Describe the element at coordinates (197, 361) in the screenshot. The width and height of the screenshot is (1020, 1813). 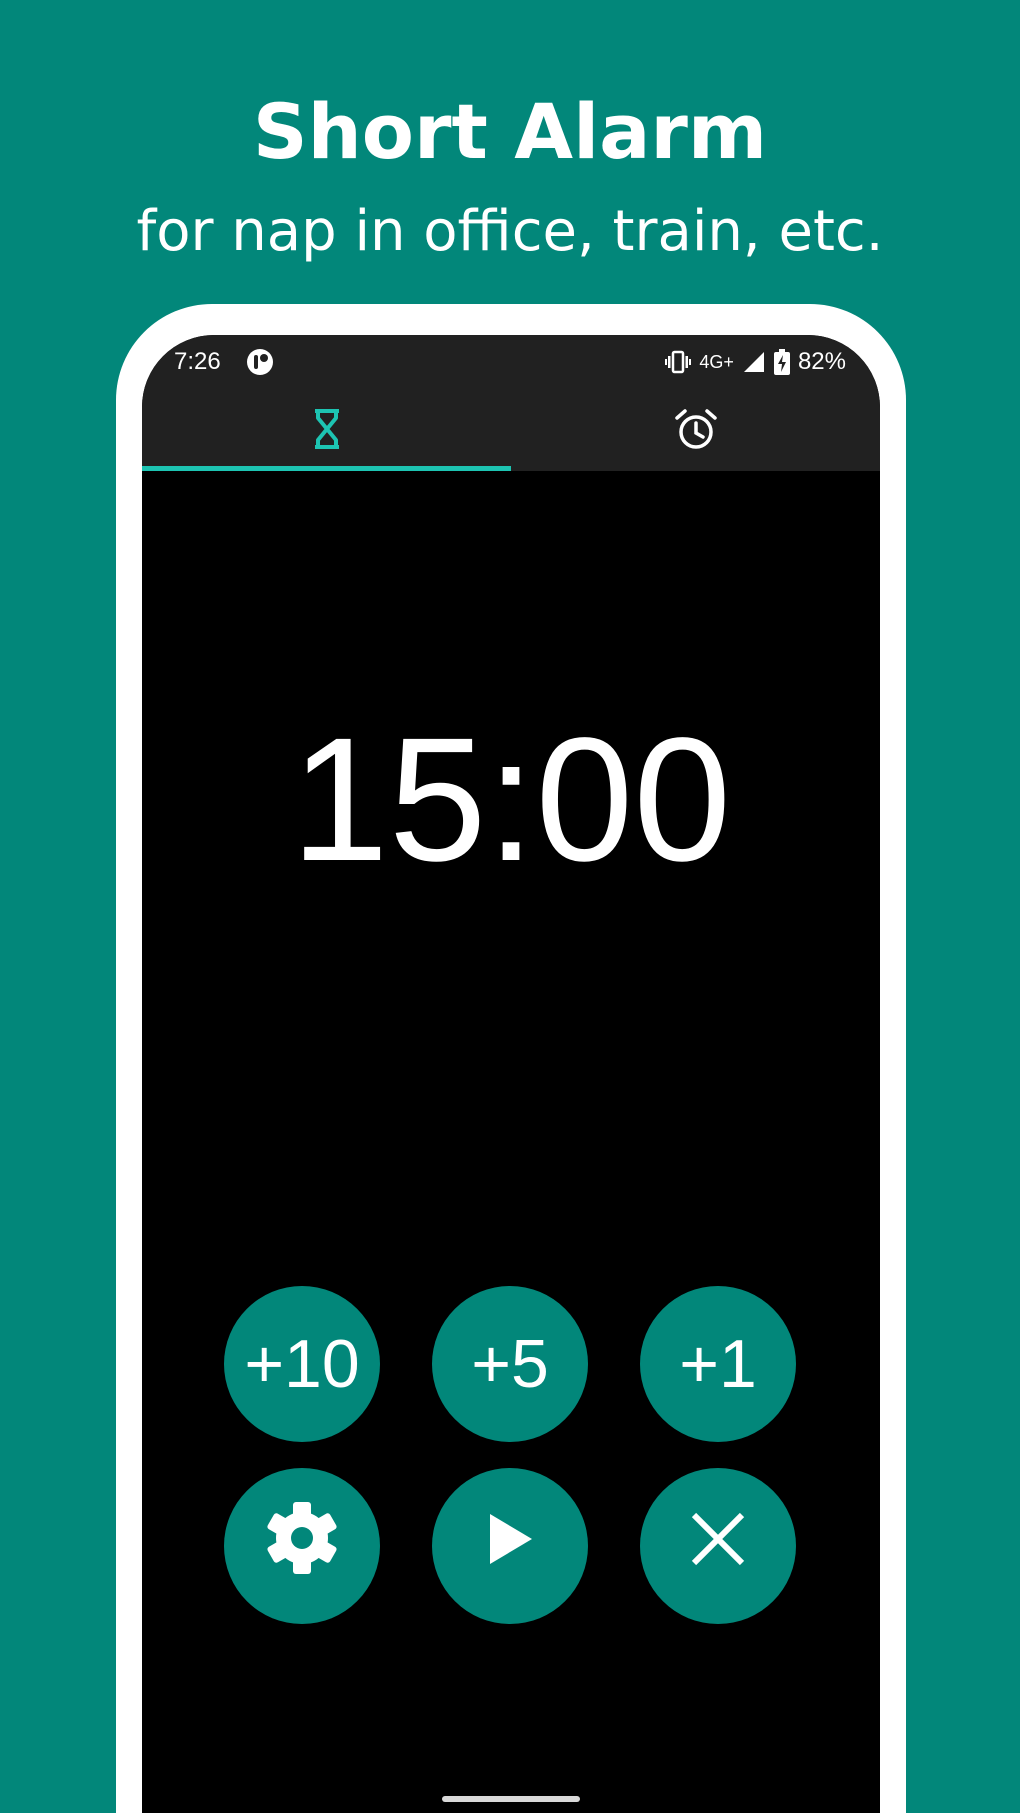
I see `status-time: 7:26` at that location.